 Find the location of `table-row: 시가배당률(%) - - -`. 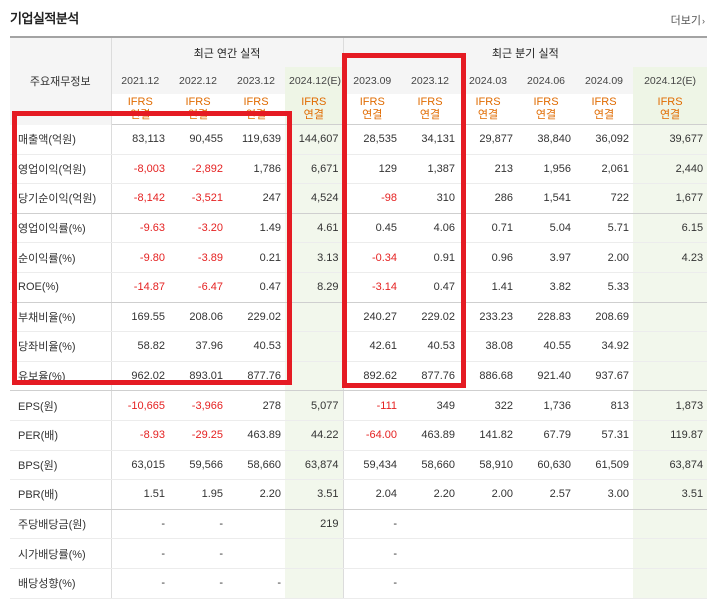

table-row: 시가배당률(%) - - - is located at coordinates (359, 553).